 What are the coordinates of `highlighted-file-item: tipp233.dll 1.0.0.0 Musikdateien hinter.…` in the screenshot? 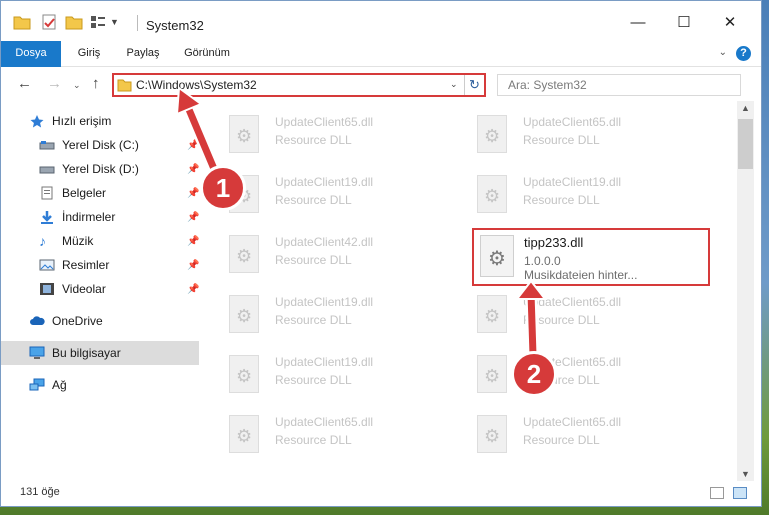 It's located at (591, 257).